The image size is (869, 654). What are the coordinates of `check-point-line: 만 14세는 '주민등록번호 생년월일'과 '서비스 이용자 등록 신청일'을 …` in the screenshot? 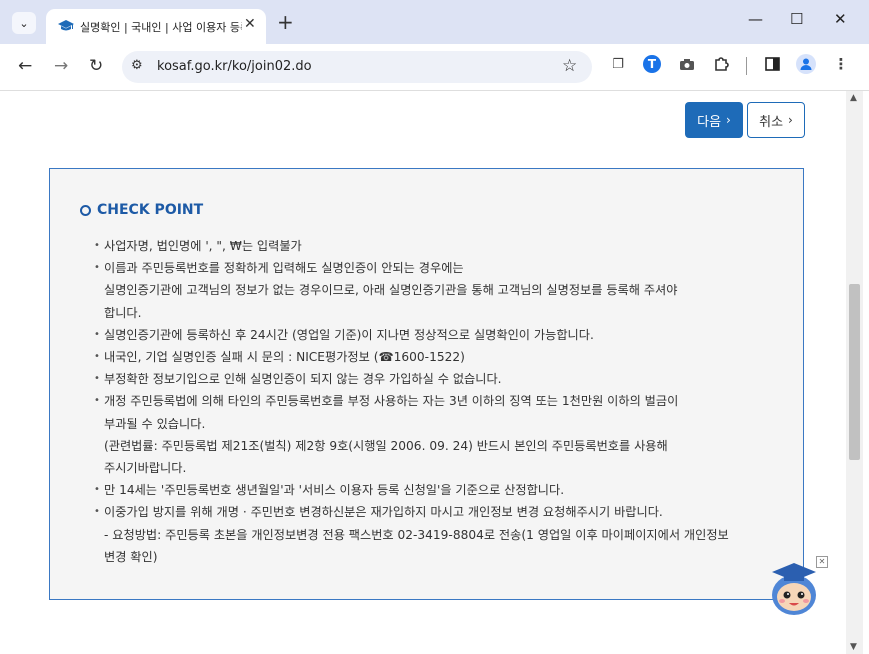 It's located at (334, 490).